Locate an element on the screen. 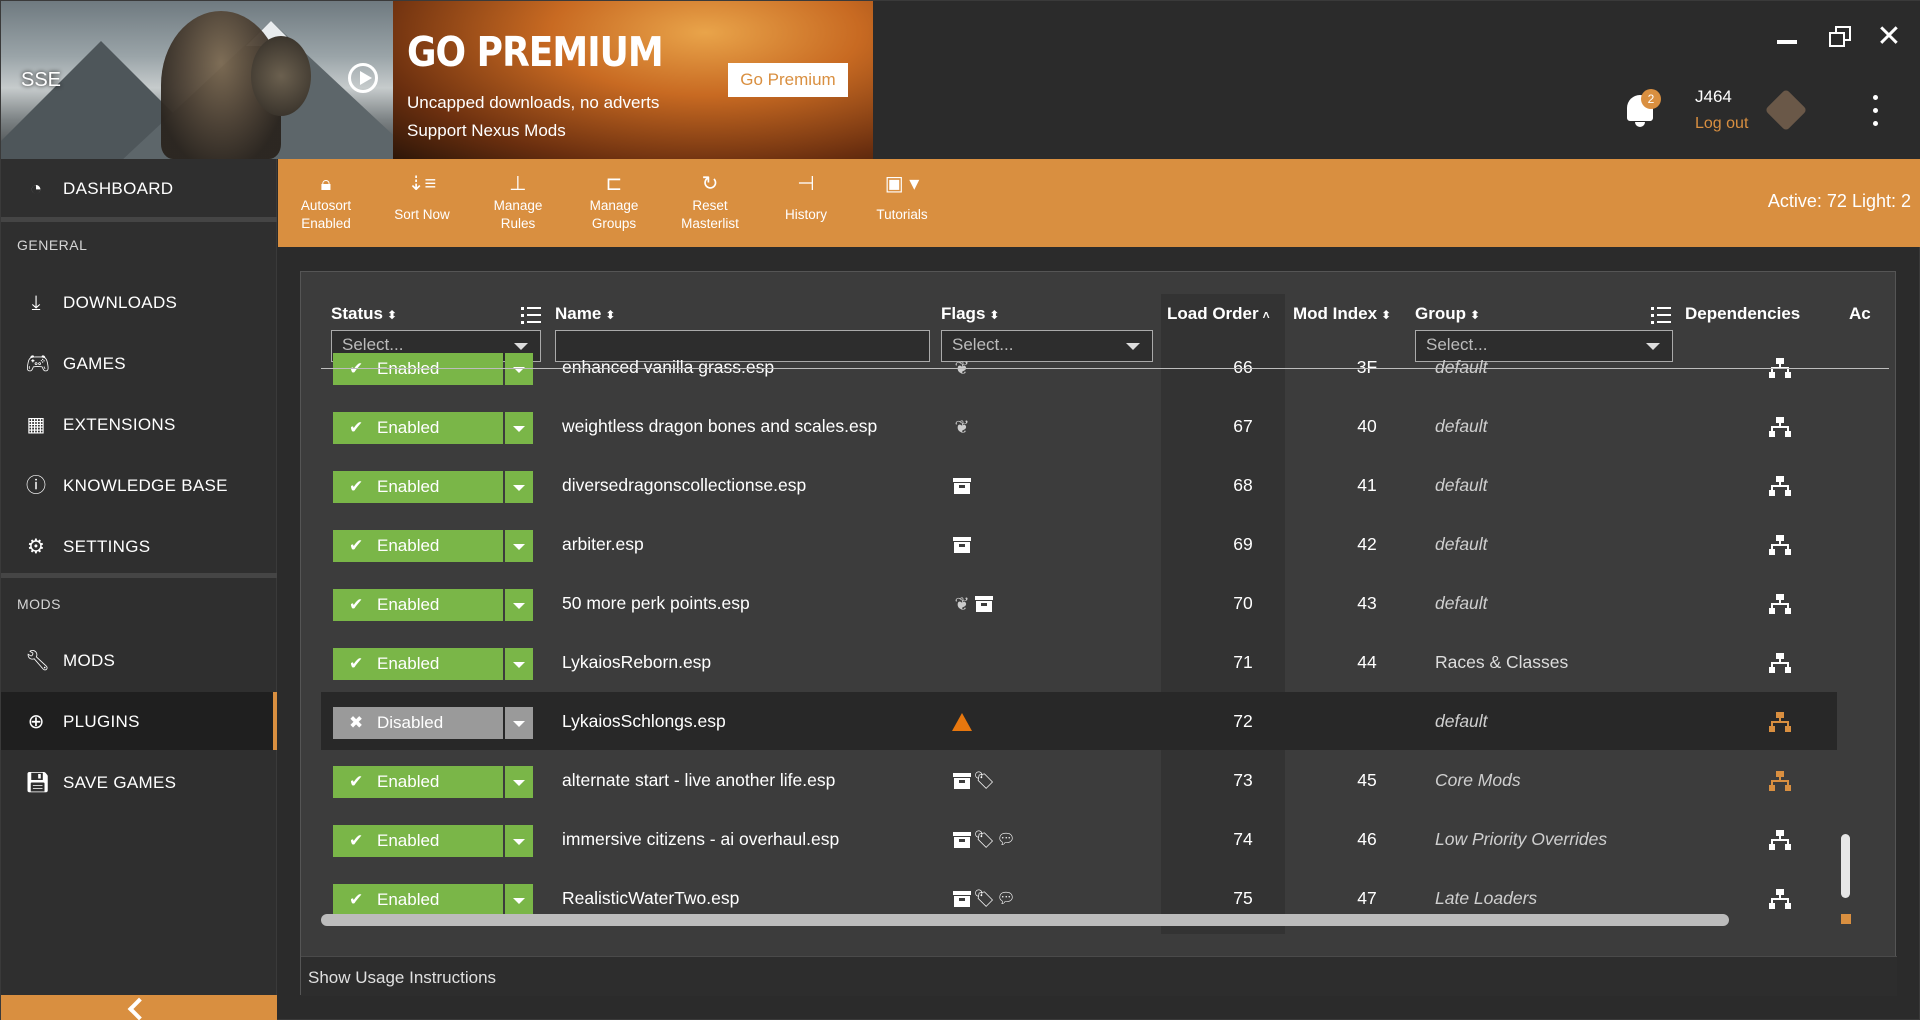  message-flag-icon: 💬︎ is located at coordinates (1006, 839).